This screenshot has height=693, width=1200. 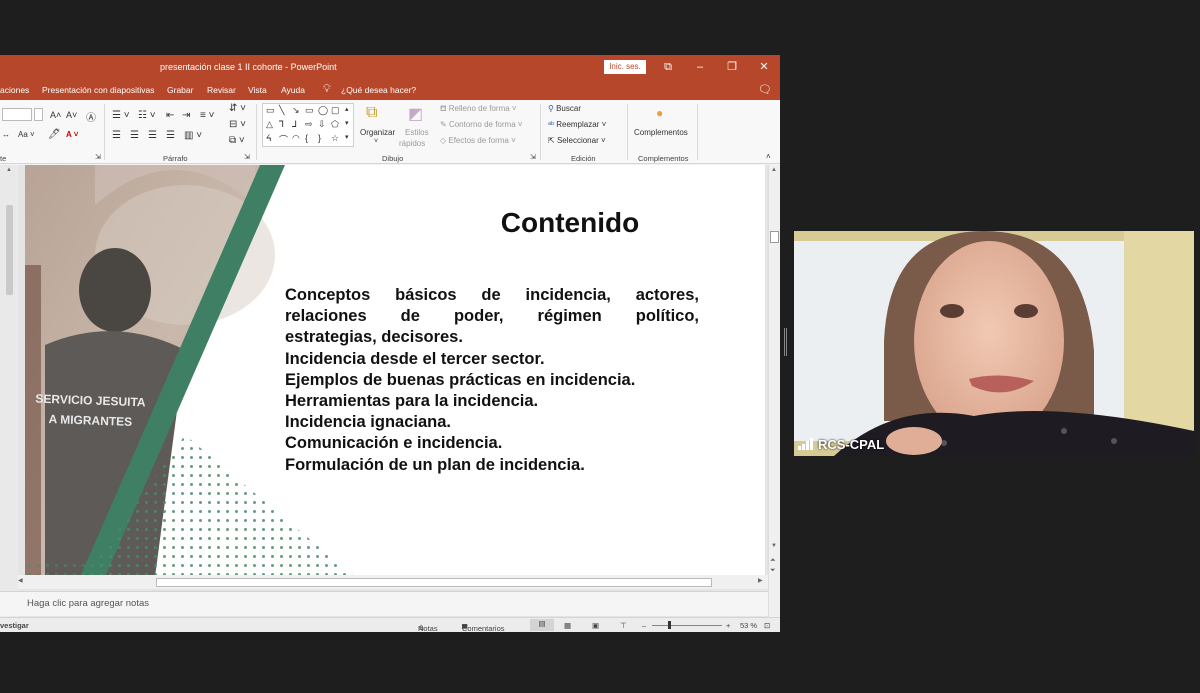 I want to click on clear-format-icon: Ⓐ, so click(x=91, y=116).